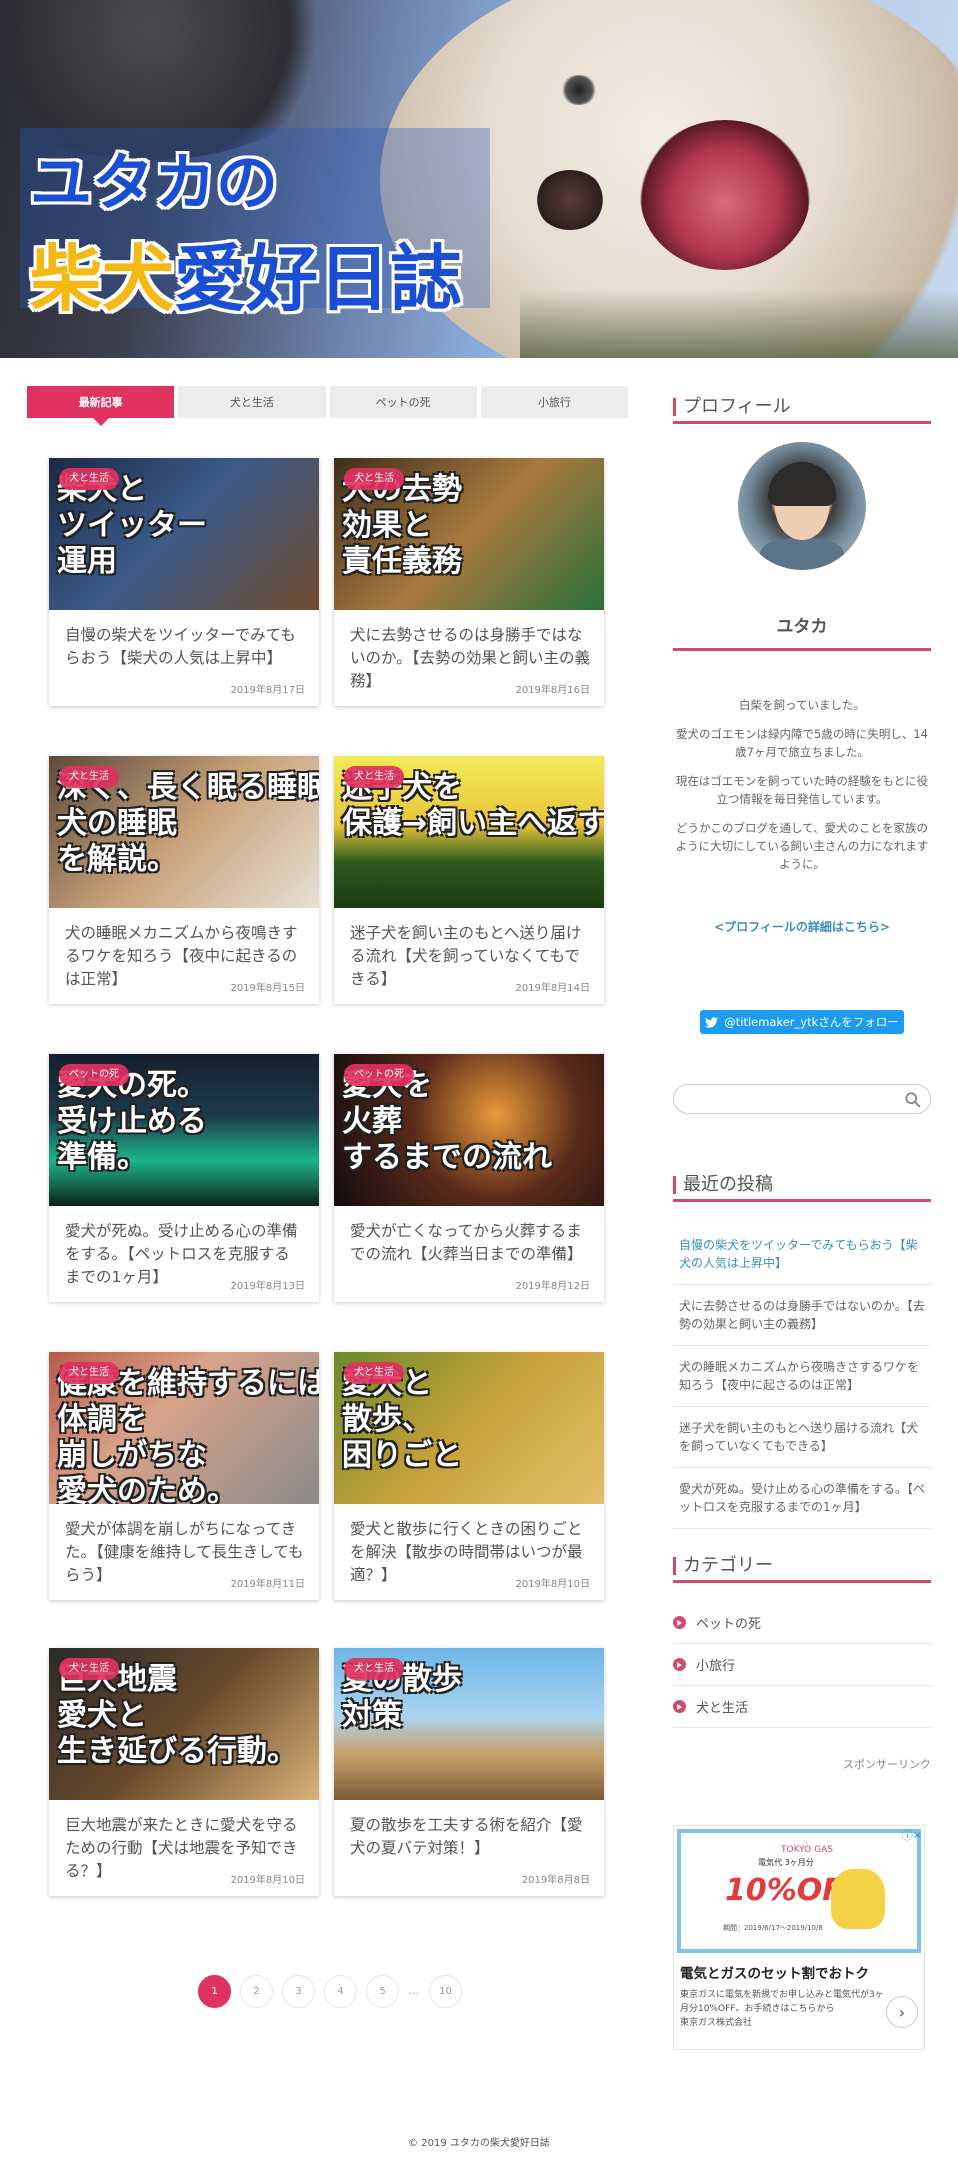  I want to click on site-title-line1: ユタカの, so click(154, 177).